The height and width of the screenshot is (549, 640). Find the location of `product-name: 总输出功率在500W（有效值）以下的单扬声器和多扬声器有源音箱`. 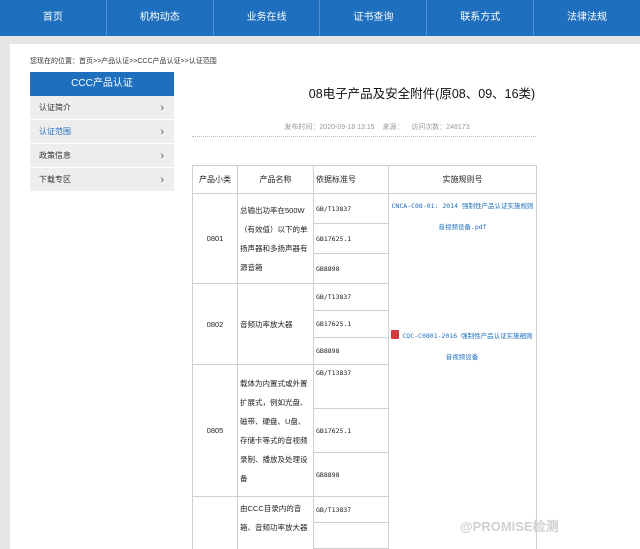

product-name: 总输出功率在500W（有效值）以下的单扬声器和多扬声器有源音箱 is located at coordinates (275, 238).